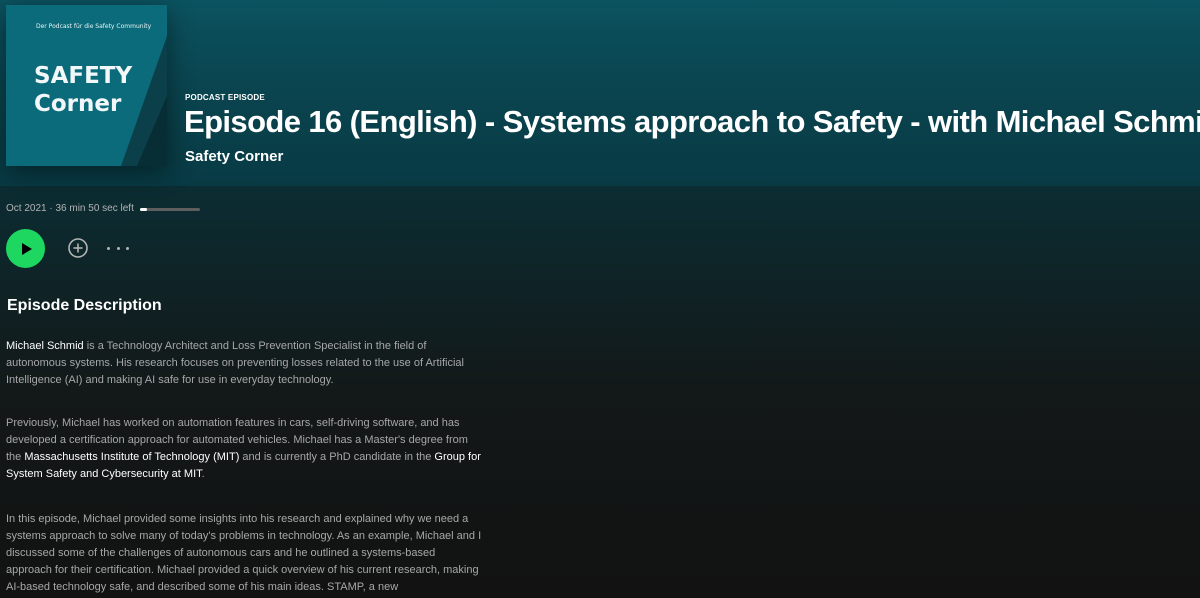  Describe the element at coordinates (83, 90) in the screenshot. I see `cover-title: SAFETY Corner` at that location.